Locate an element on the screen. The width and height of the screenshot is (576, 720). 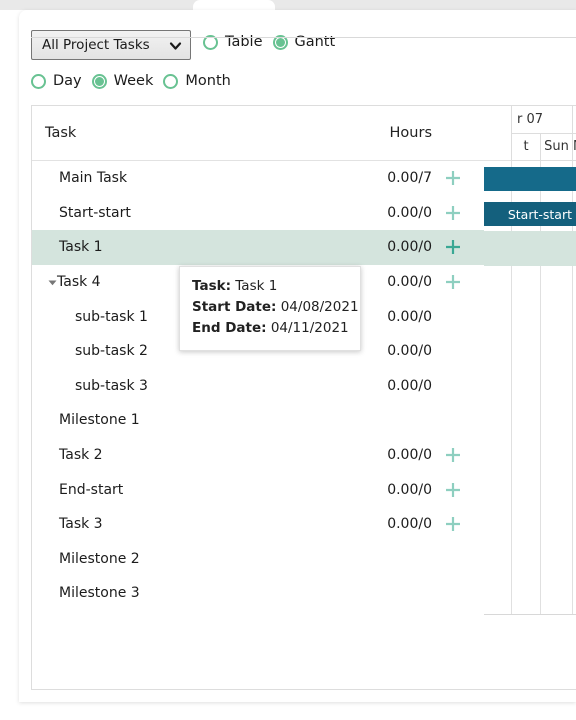
task-name: Milestone 1 is located at coordinates (99, 420).